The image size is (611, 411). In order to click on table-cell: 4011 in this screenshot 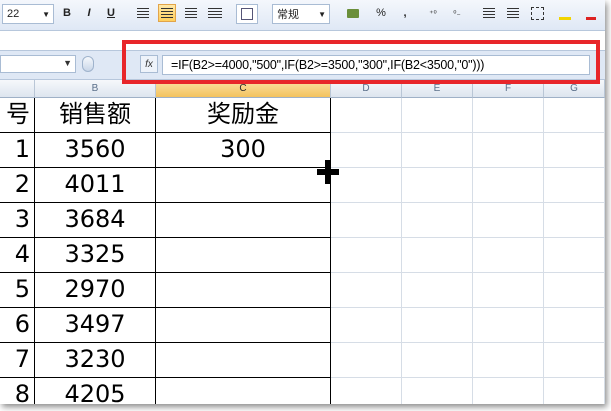, I will do `click(95, 185)`.